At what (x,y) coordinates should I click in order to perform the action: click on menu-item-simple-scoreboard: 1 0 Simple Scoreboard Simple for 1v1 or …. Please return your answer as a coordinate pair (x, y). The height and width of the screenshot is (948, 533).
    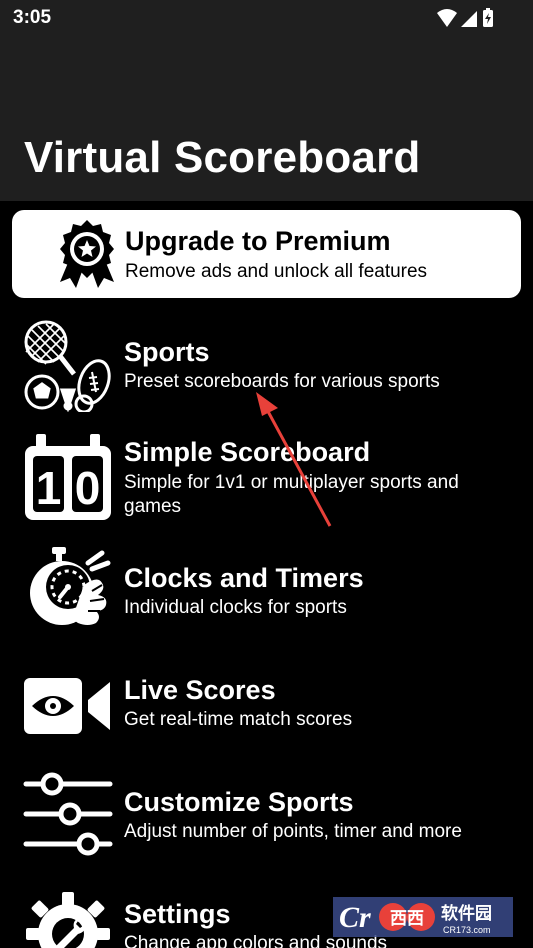
    Looking at the image, I should click on (266, 478).